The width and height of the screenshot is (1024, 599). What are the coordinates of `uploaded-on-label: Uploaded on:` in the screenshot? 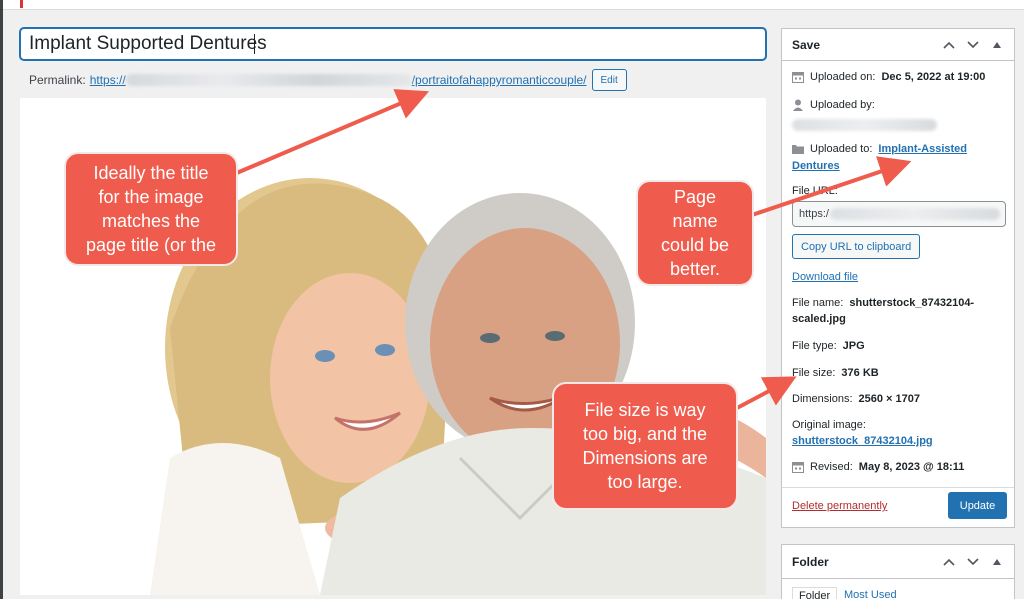 It's located at (843, 77).